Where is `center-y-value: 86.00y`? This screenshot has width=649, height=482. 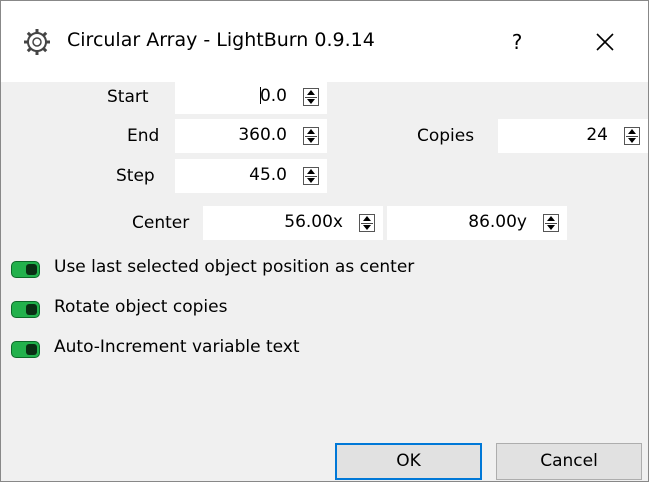 center-y-value: 86.00y is located at coordinates (497, 222).